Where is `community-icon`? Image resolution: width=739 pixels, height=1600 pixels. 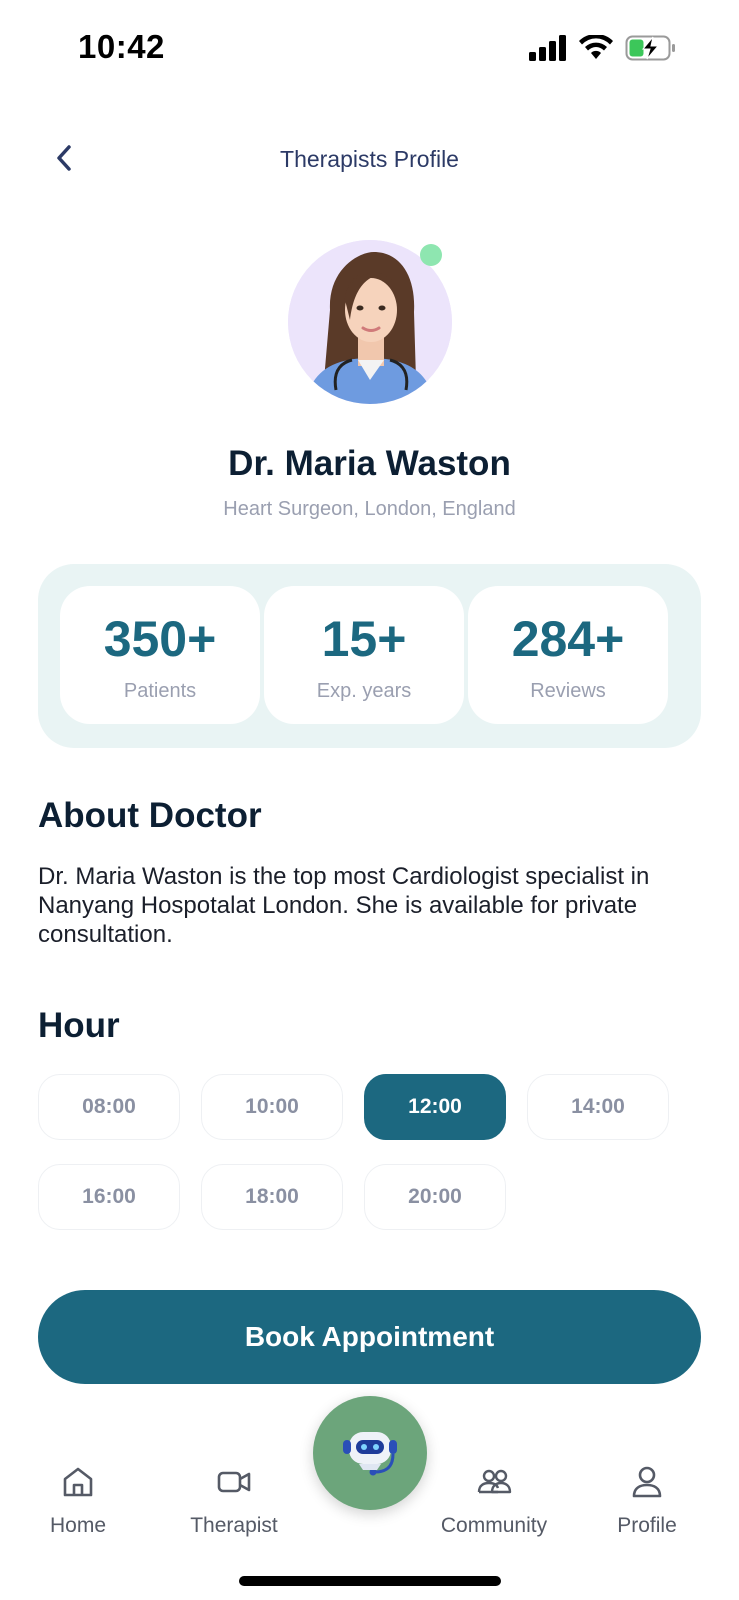
community-icon is located at coordinates (494, 1481).